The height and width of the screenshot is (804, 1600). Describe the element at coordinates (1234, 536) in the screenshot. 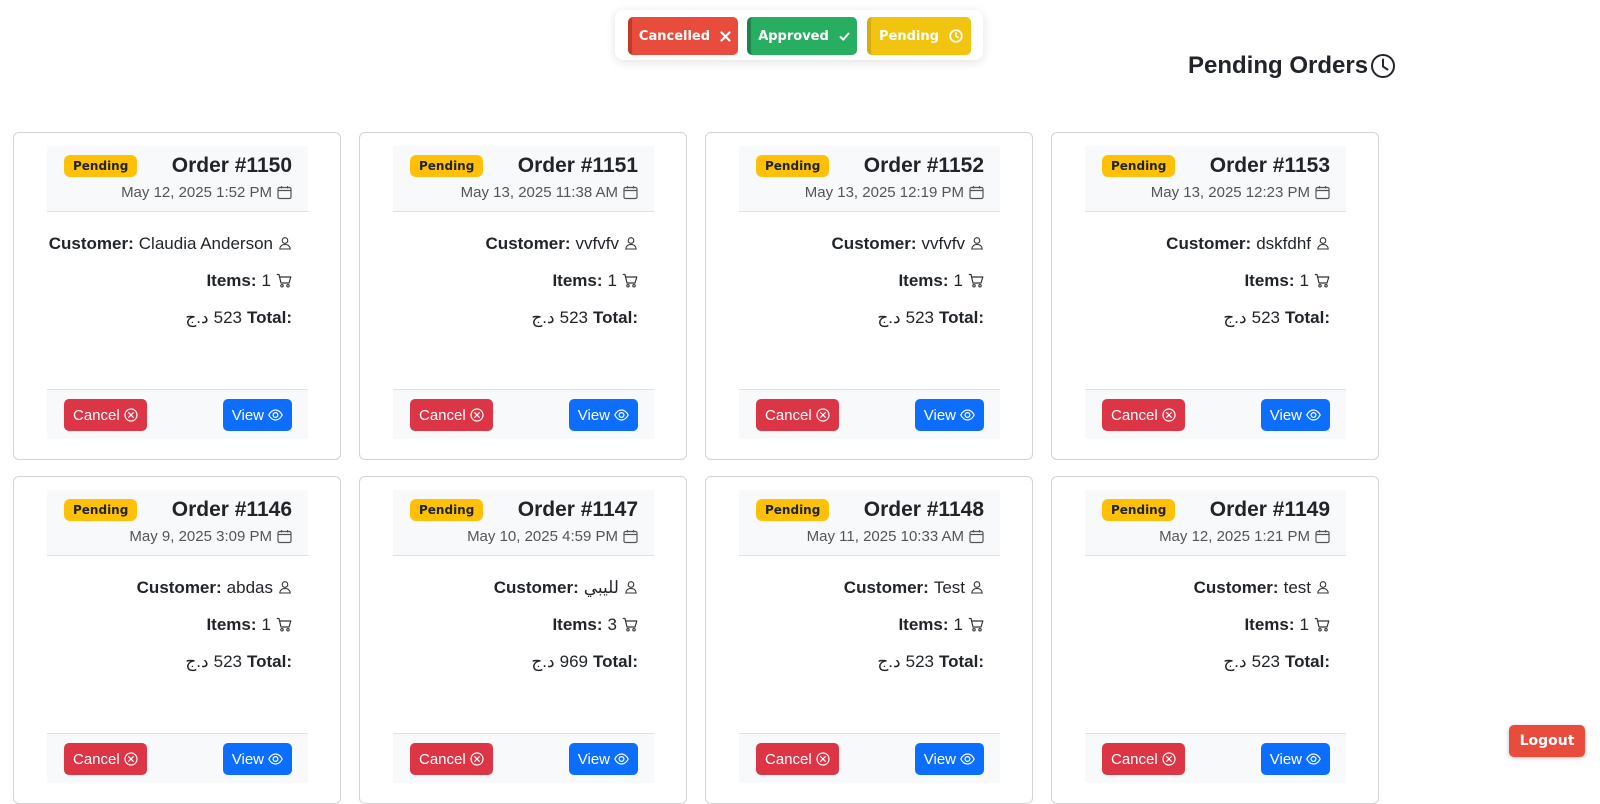

I see `order-date-text: May 12, 2025 1:21 PM` at that location.